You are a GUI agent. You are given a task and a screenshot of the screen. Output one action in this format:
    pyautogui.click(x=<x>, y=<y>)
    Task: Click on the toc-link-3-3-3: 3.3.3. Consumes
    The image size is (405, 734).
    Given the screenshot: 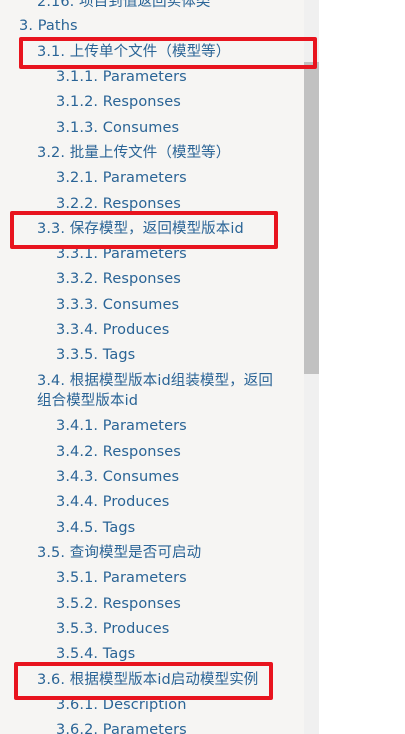 What is the action you would take?
    pyautogui.click(x=117, y=305)
    